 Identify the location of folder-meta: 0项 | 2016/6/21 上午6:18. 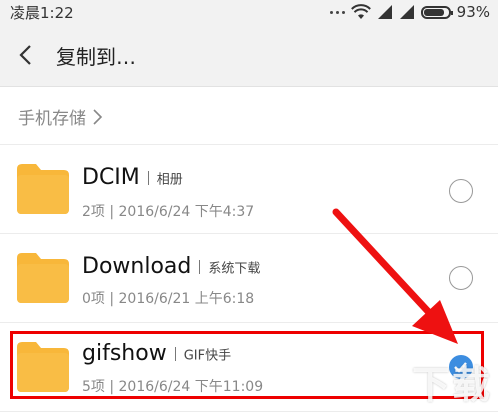
(168, 299).